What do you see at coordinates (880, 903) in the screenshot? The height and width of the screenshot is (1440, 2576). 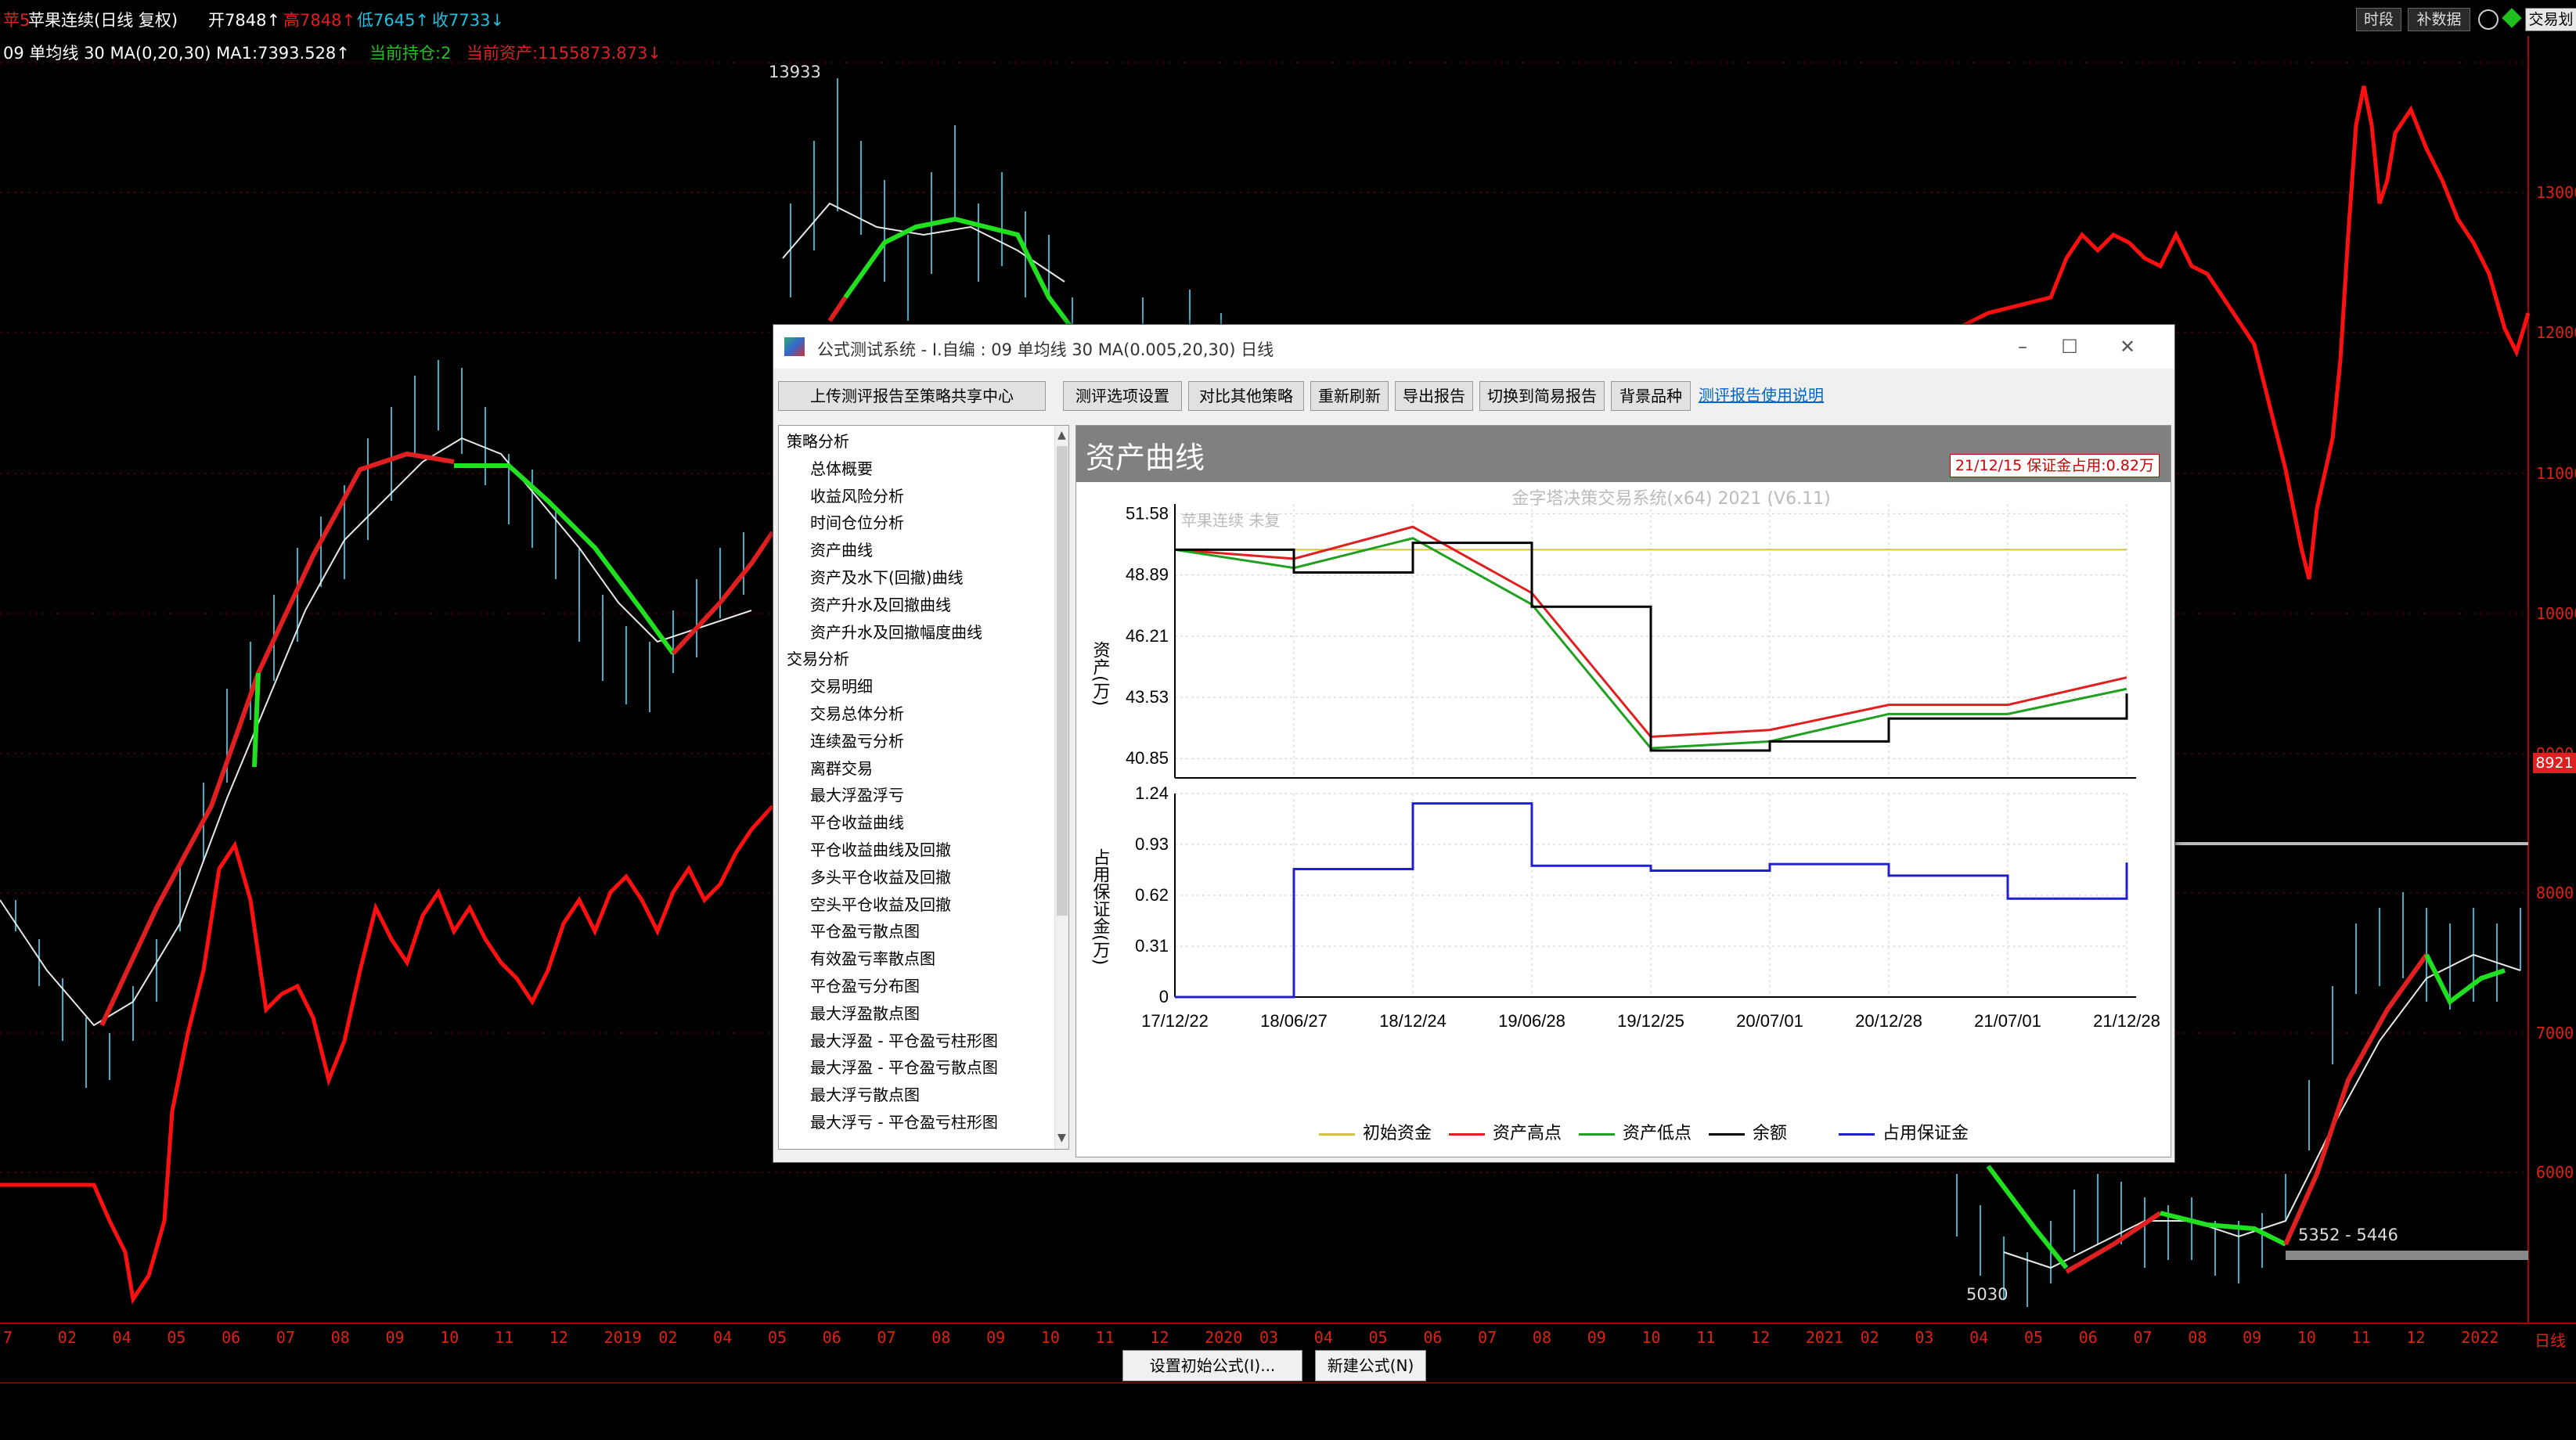 I see `tree-item: 空头平仓收益及回撤` at bounding box center [880, 903].